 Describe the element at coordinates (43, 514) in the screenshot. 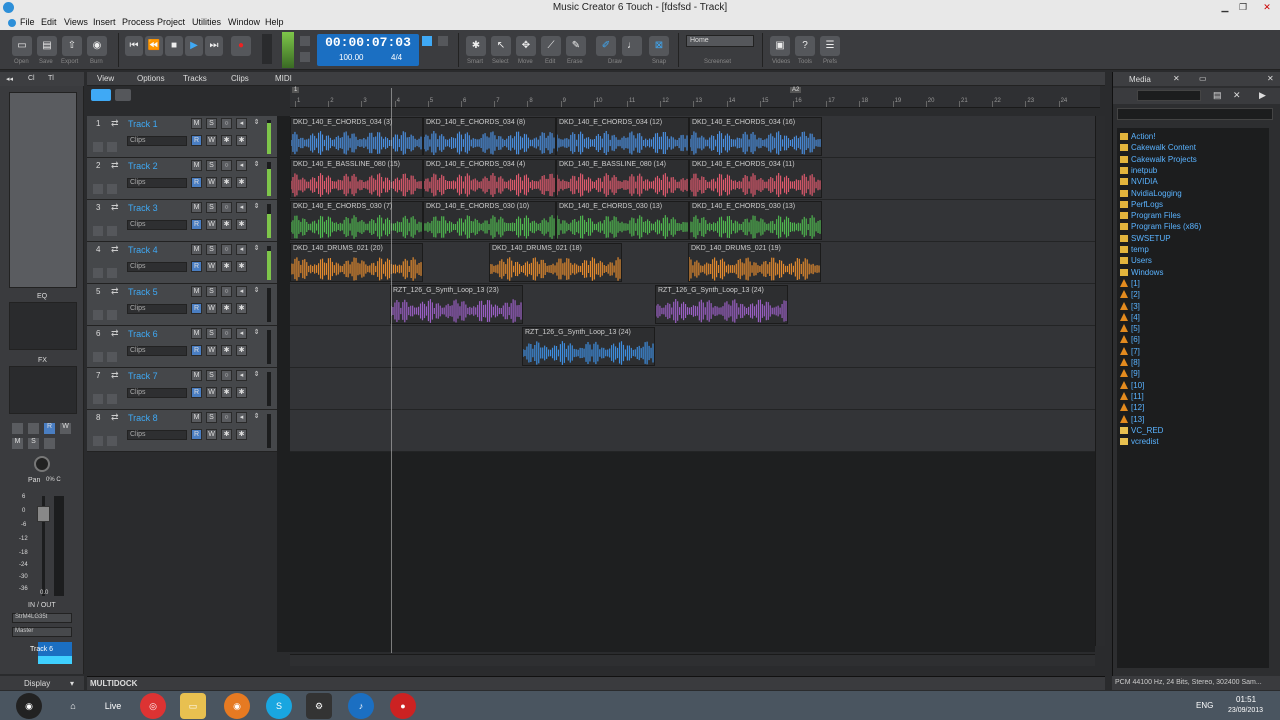

I see `volume-fader` at that location.